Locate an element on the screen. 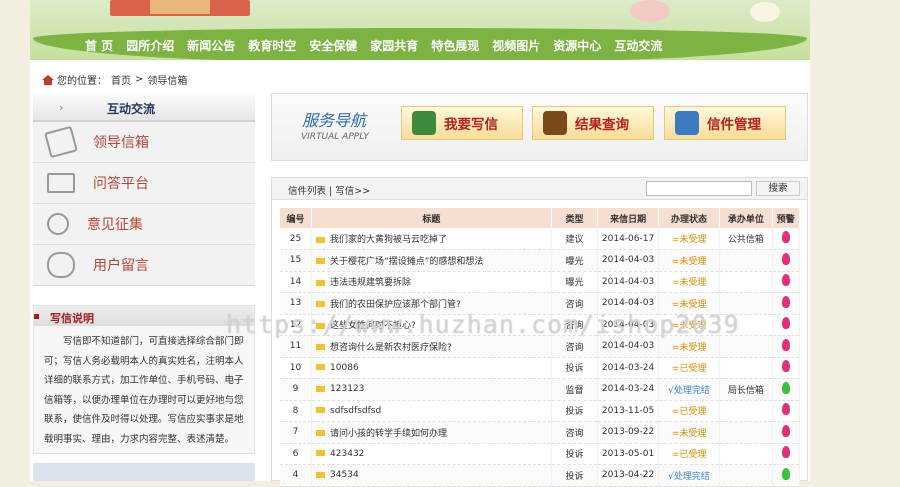 The width and height of the screenshot is (900, 487). table-row: 12 这些女性何时不担心? 咨询 2014-04-03 =未受理 is located at coordinates (540, 325).